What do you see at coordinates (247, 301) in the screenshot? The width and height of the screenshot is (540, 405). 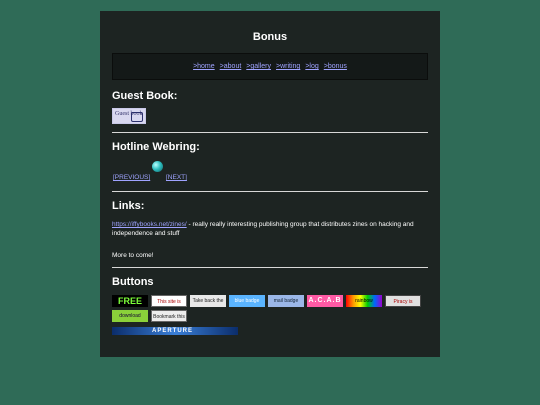 I see `blue-badge: blue badge` at bounding box center [247, 301].